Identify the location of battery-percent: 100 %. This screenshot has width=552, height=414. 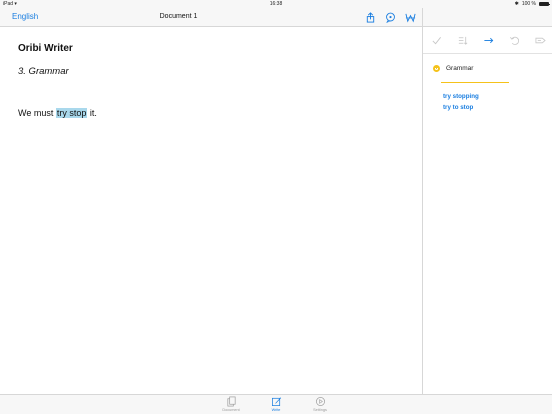
(528, 4).